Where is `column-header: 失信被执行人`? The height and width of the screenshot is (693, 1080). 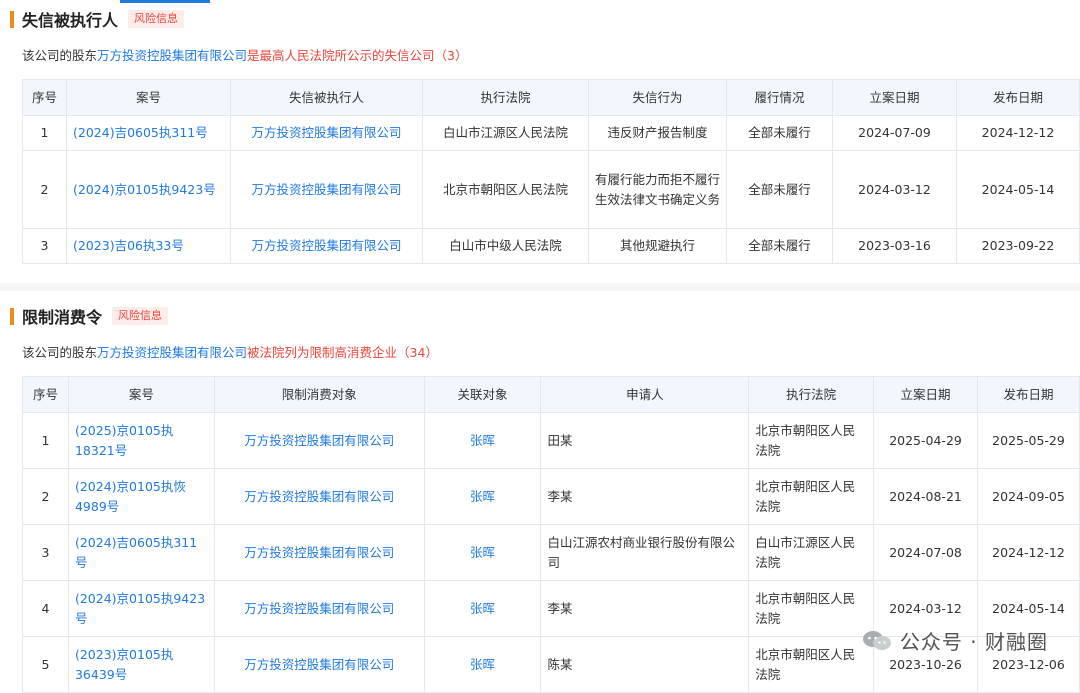 column-header: 失信被执行人 is located at coordinates (326, 97).